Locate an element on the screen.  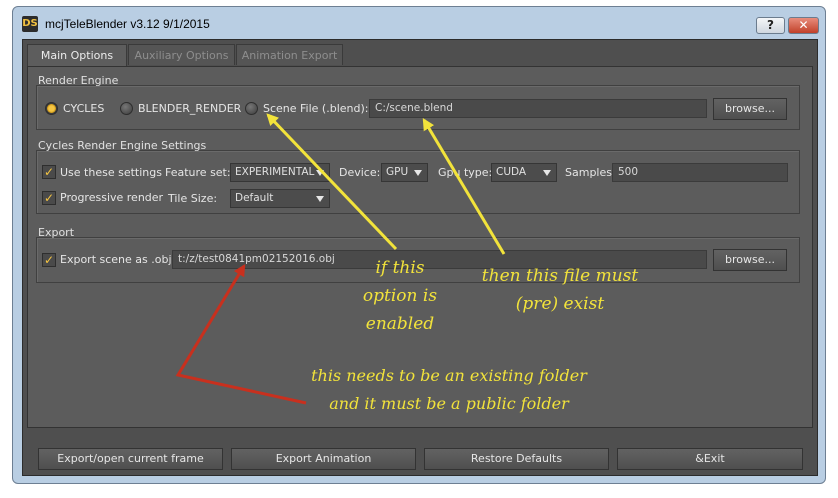
annotation-note-file: then this file must (pre) exist is located at coordinates (560, 290).